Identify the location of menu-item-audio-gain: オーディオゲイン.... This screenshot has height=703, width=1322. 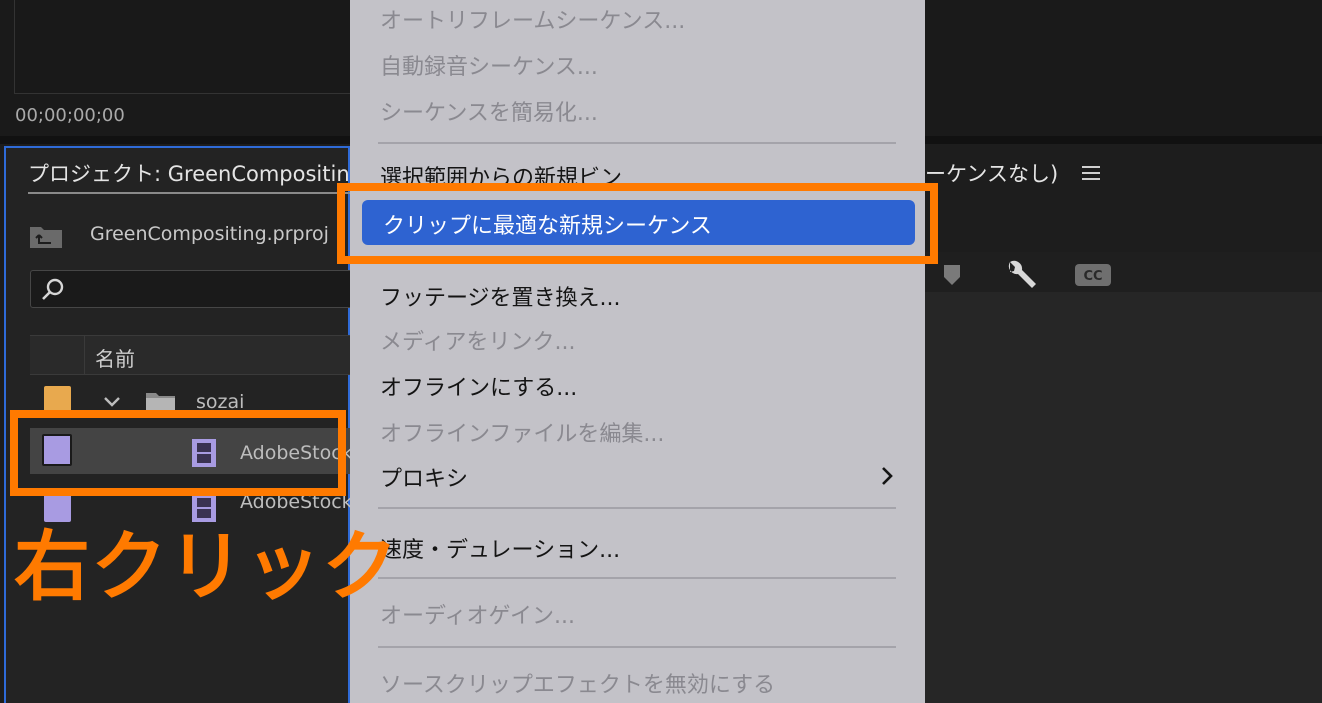
(477, 614).